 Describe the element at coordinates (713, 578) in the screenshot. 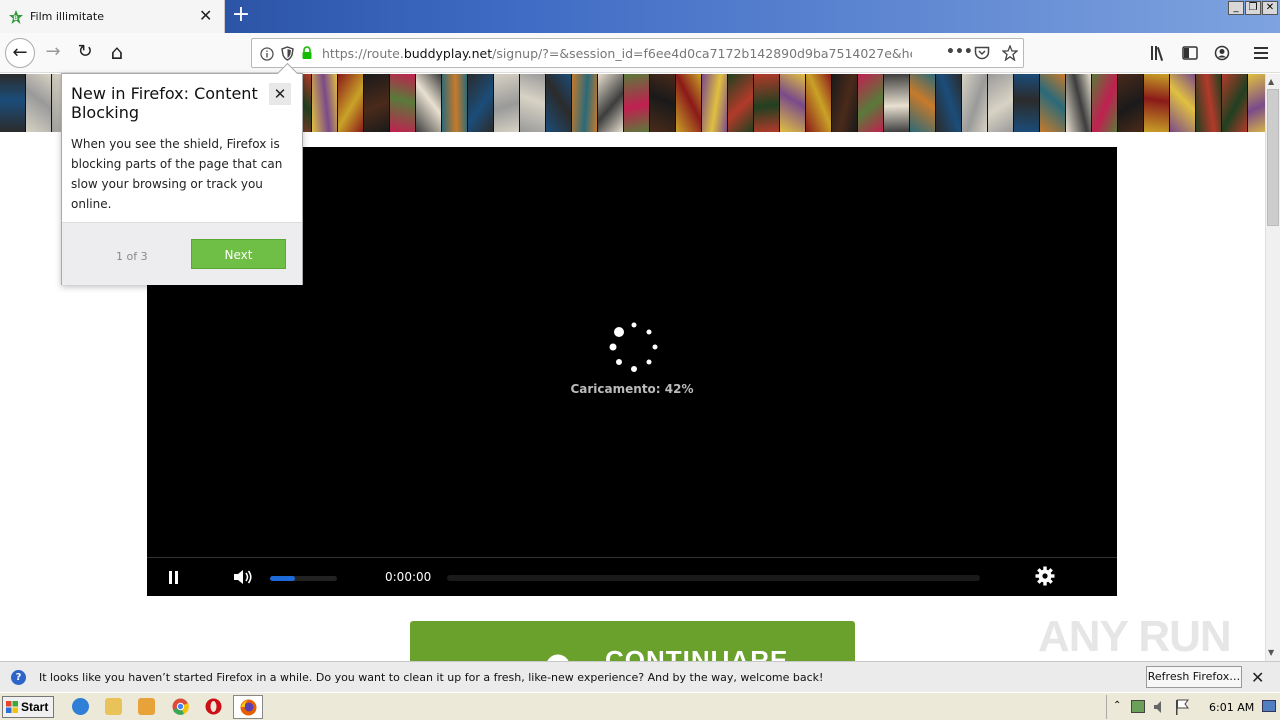

I see `seek-bar` at that location.